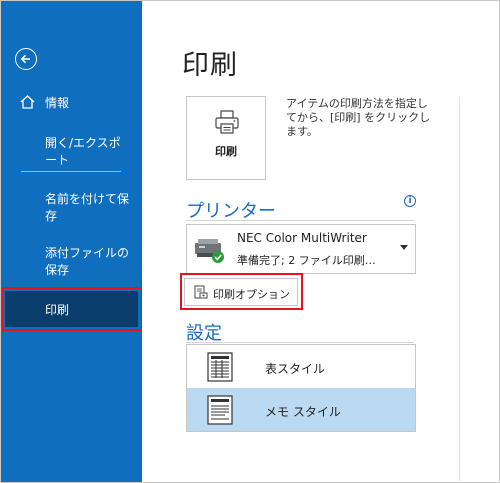 The height and width of the screenshot is (483, 500). I want to click on sidebar-item-info: 情報, so click(71, 105).